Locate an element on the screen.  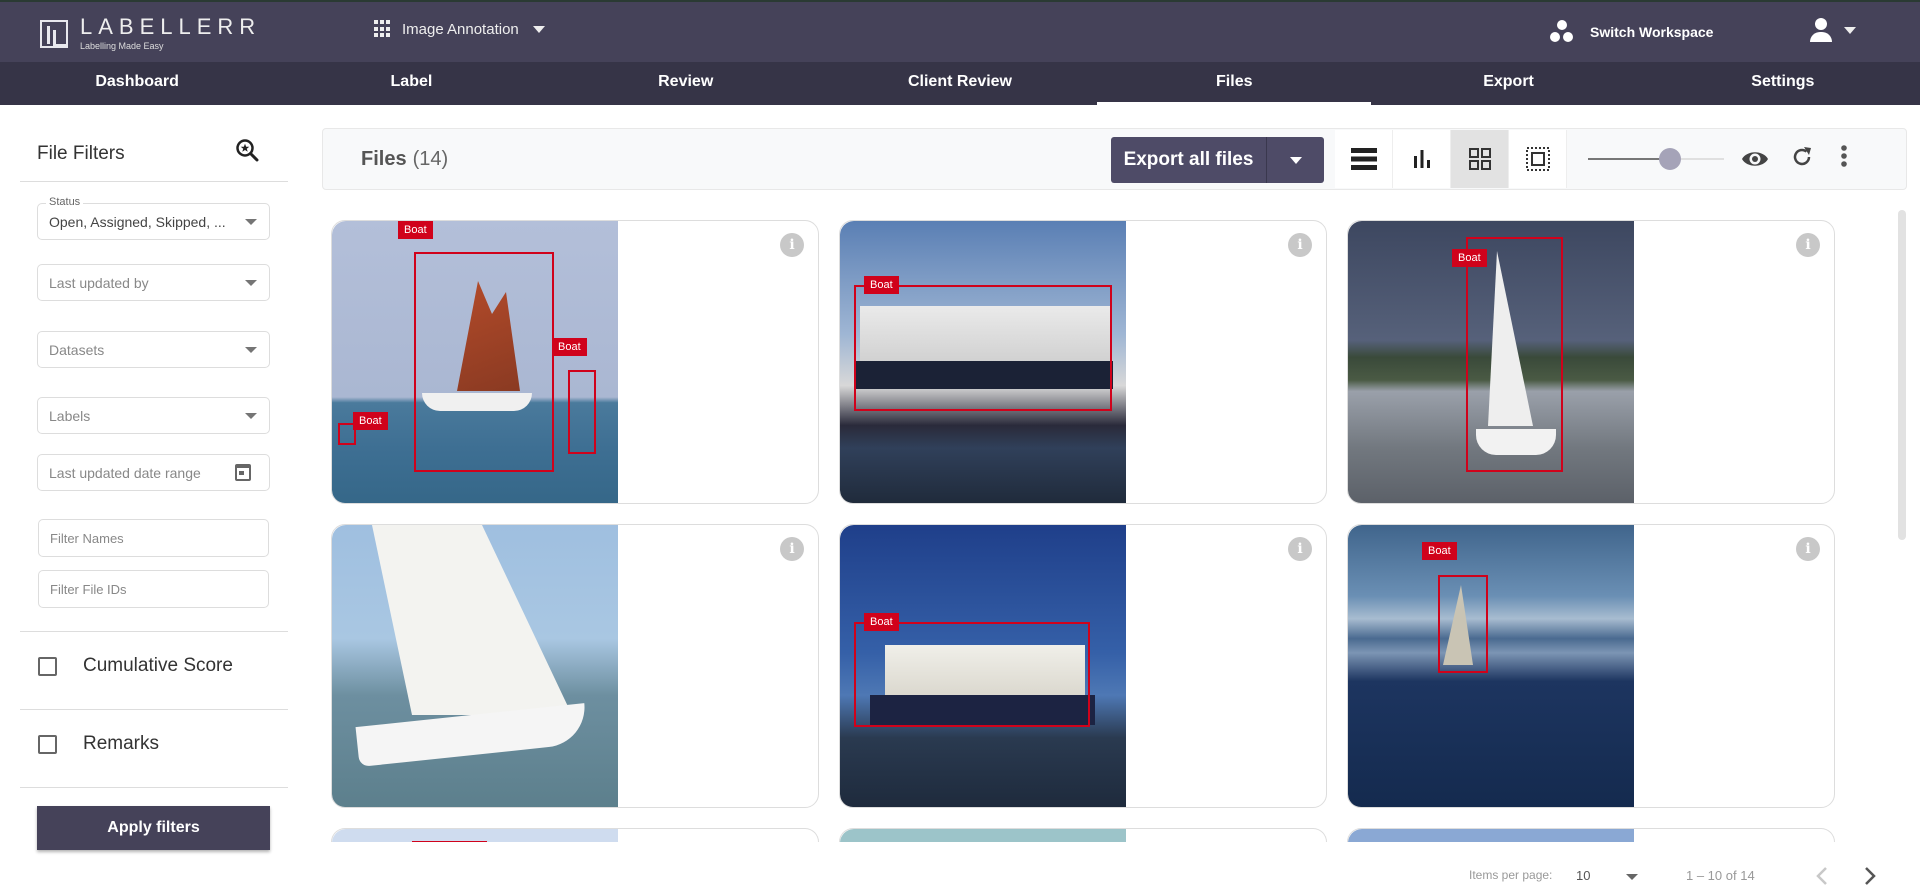
date-range-placeholder: Last updated date range is located at coordinates (125, 473).